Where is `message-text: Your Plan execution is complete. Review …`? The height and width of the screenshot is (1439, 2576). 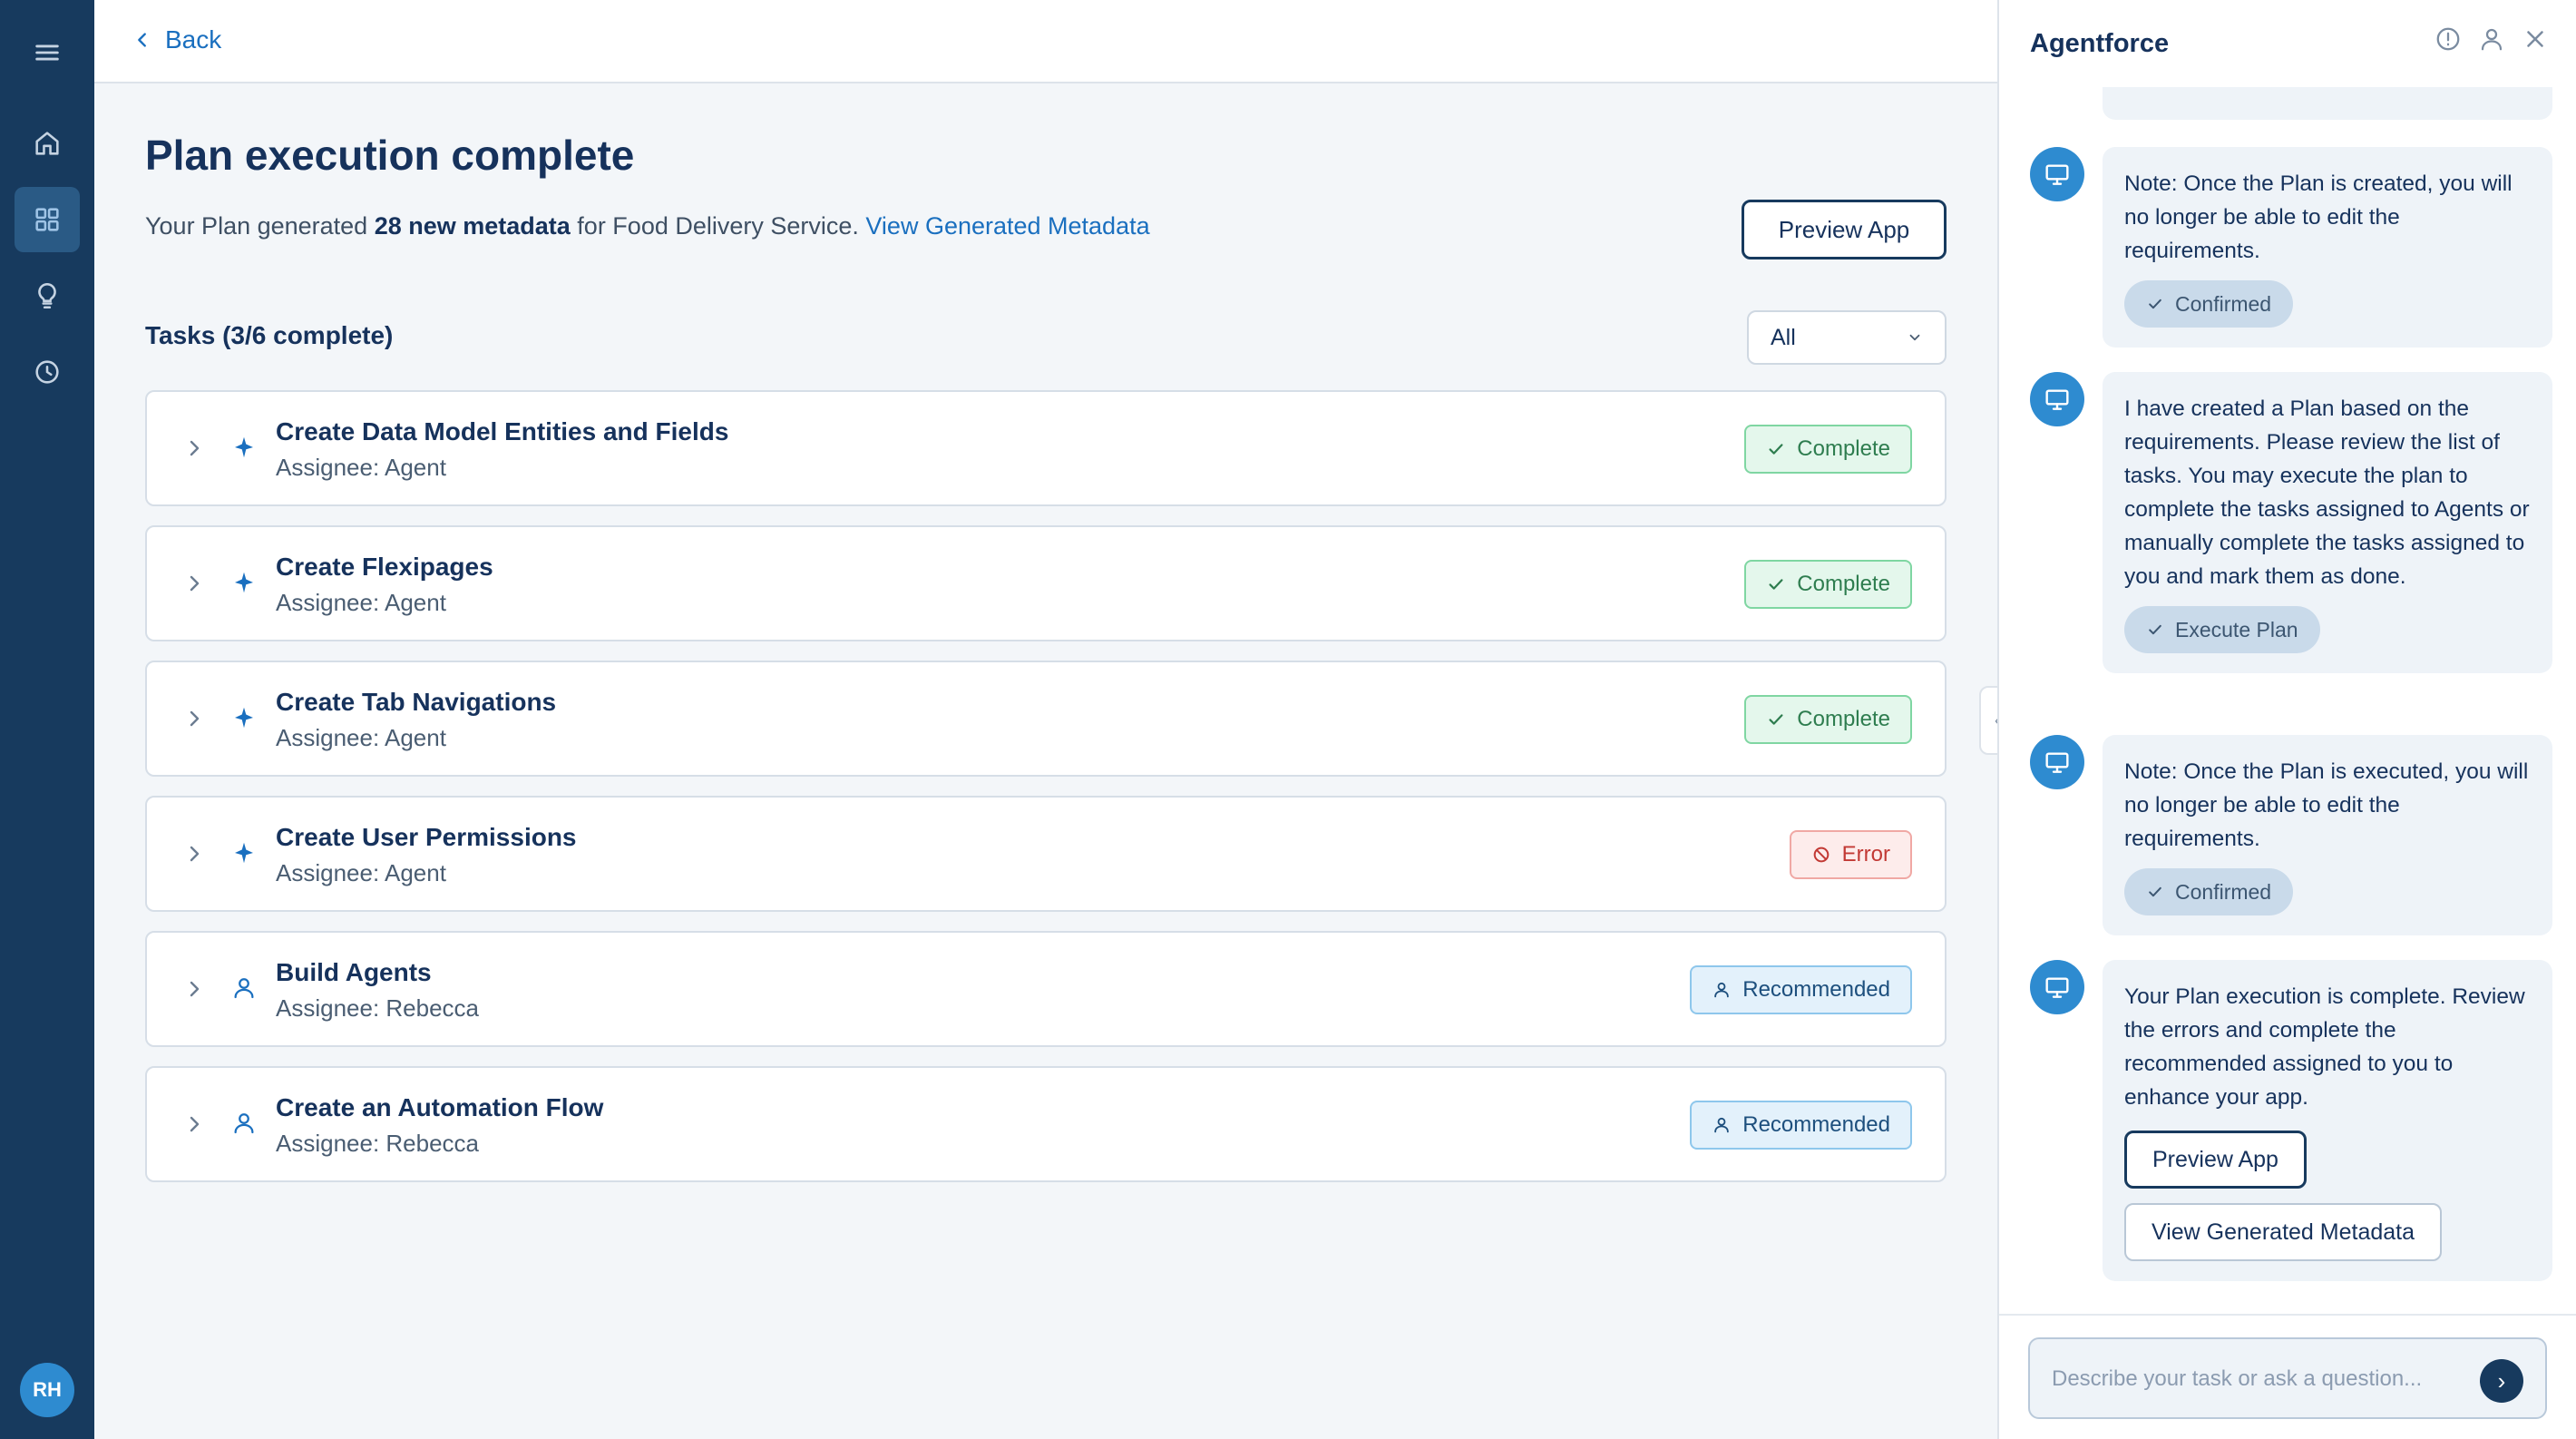
message-text: Your Plan execution is complete. Review … is located at coordinates (2324, 1047).